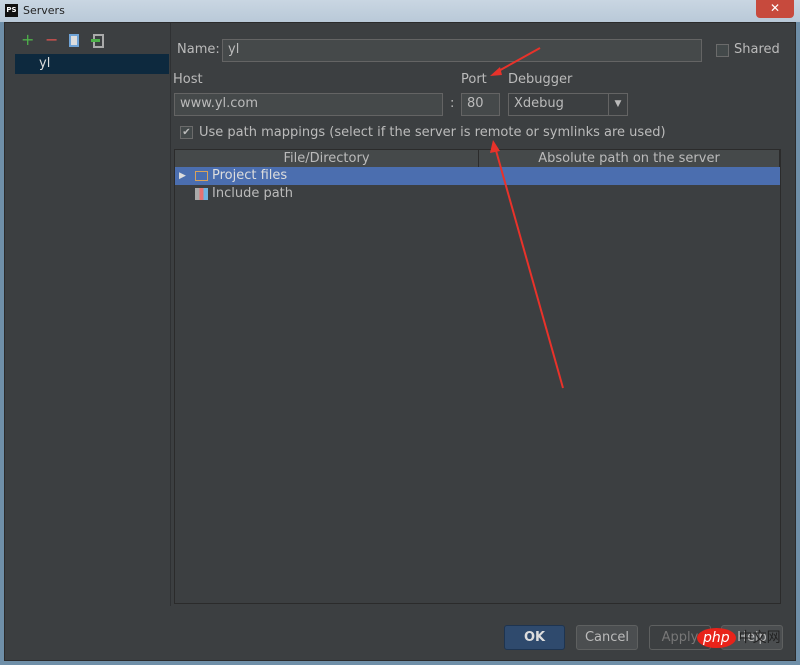 The image size is (800, 665). Describe the element at coordinates (517, 60) in the screenshot. I see `arrow-to-port` at that location.